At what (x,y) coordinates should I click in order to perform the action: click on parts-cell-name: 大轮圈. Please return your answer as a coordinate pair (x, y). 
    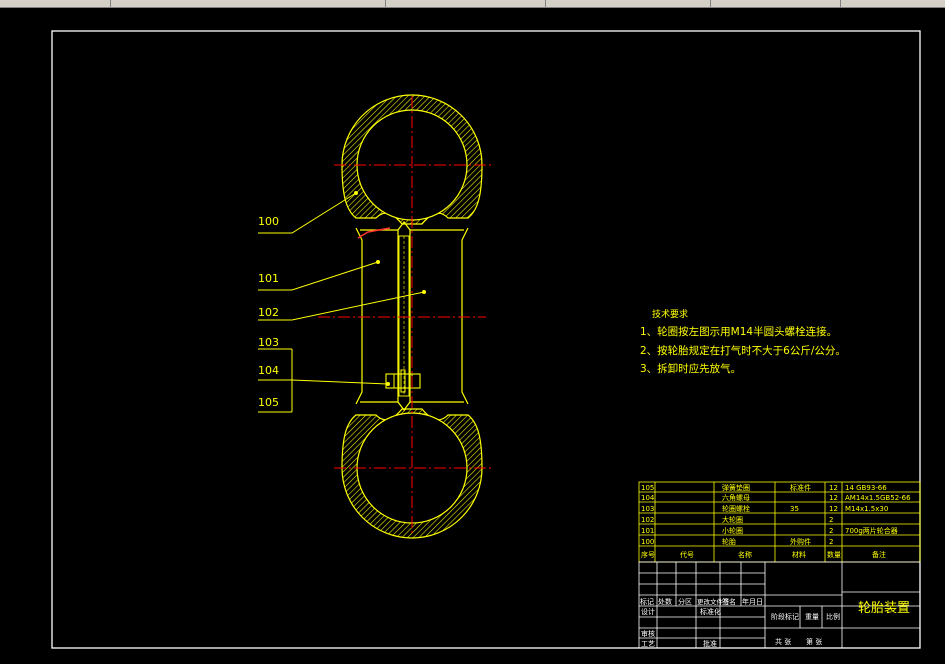
    Looking at the image, I should click on (732, 519).